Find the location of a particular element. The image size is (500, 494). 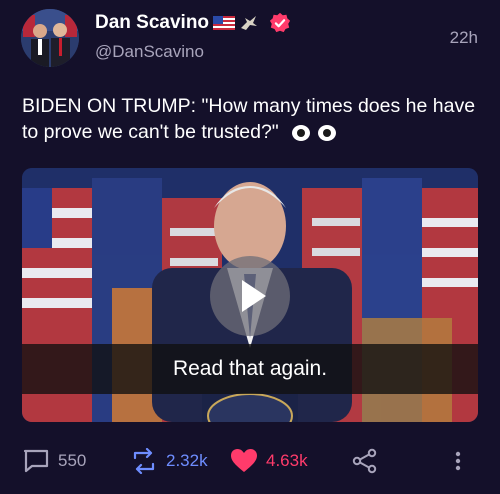

repost-button: 2.32k is located at coordinates (169, 461).